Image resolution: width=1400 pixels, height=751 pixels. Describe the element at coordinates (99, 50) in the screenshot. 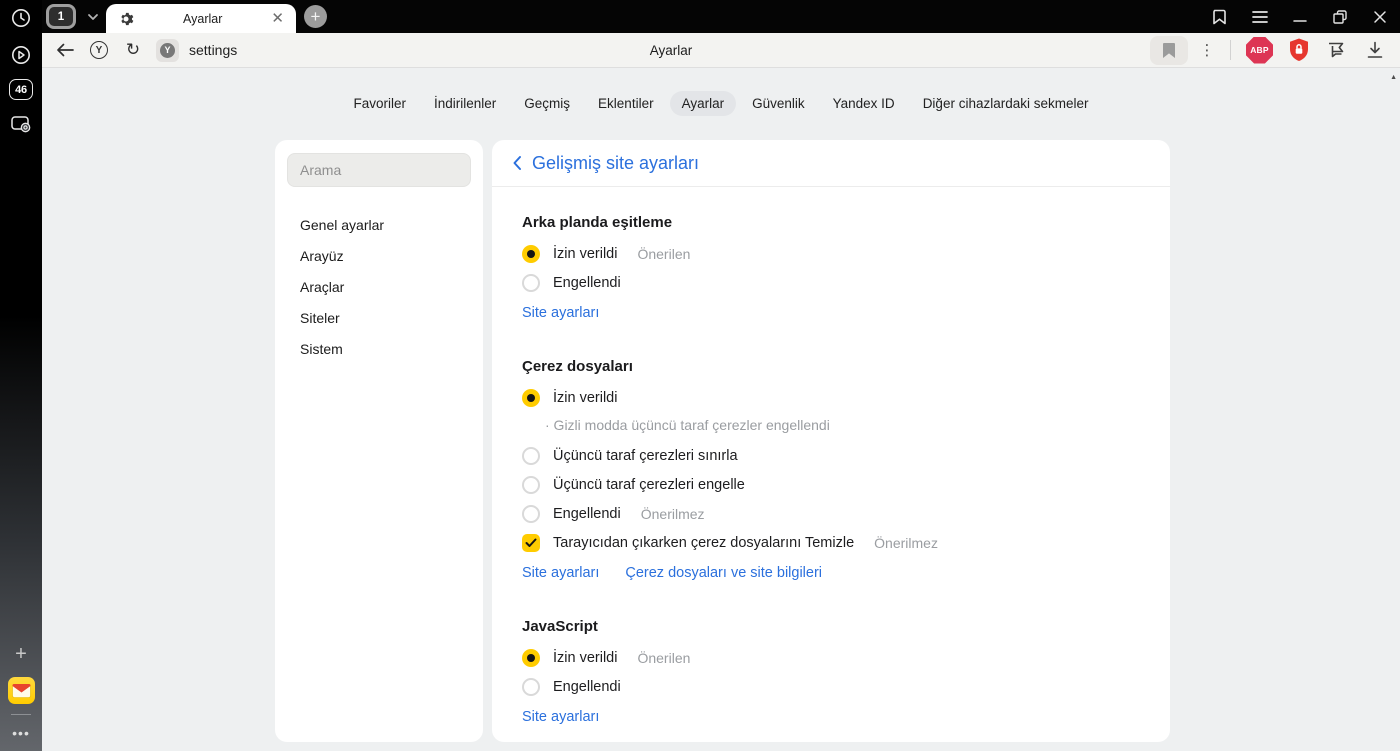

I see `yandex-home-icon: Y` at that location.